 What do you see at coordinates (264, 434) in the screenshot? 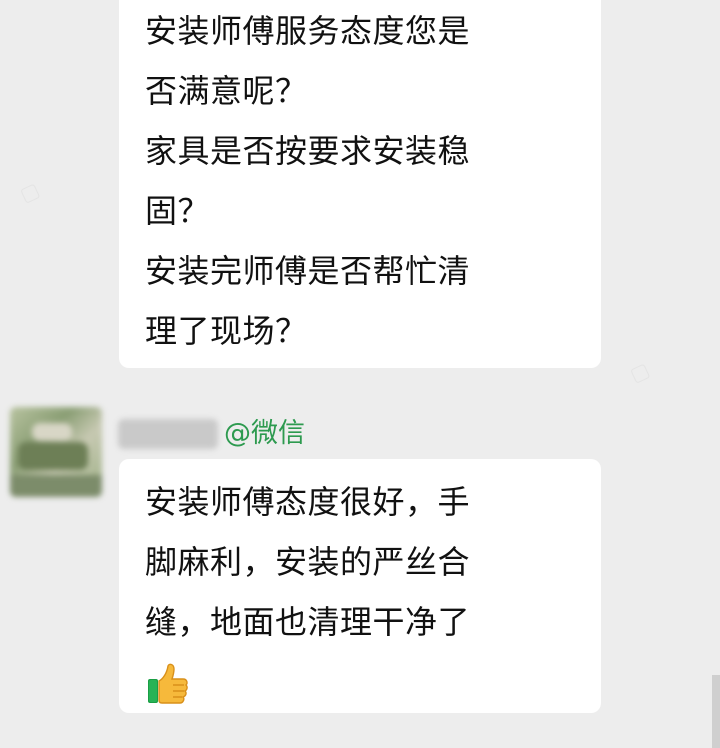
I see `sender-source-tag: @微信` at bounding box center [264, 434].